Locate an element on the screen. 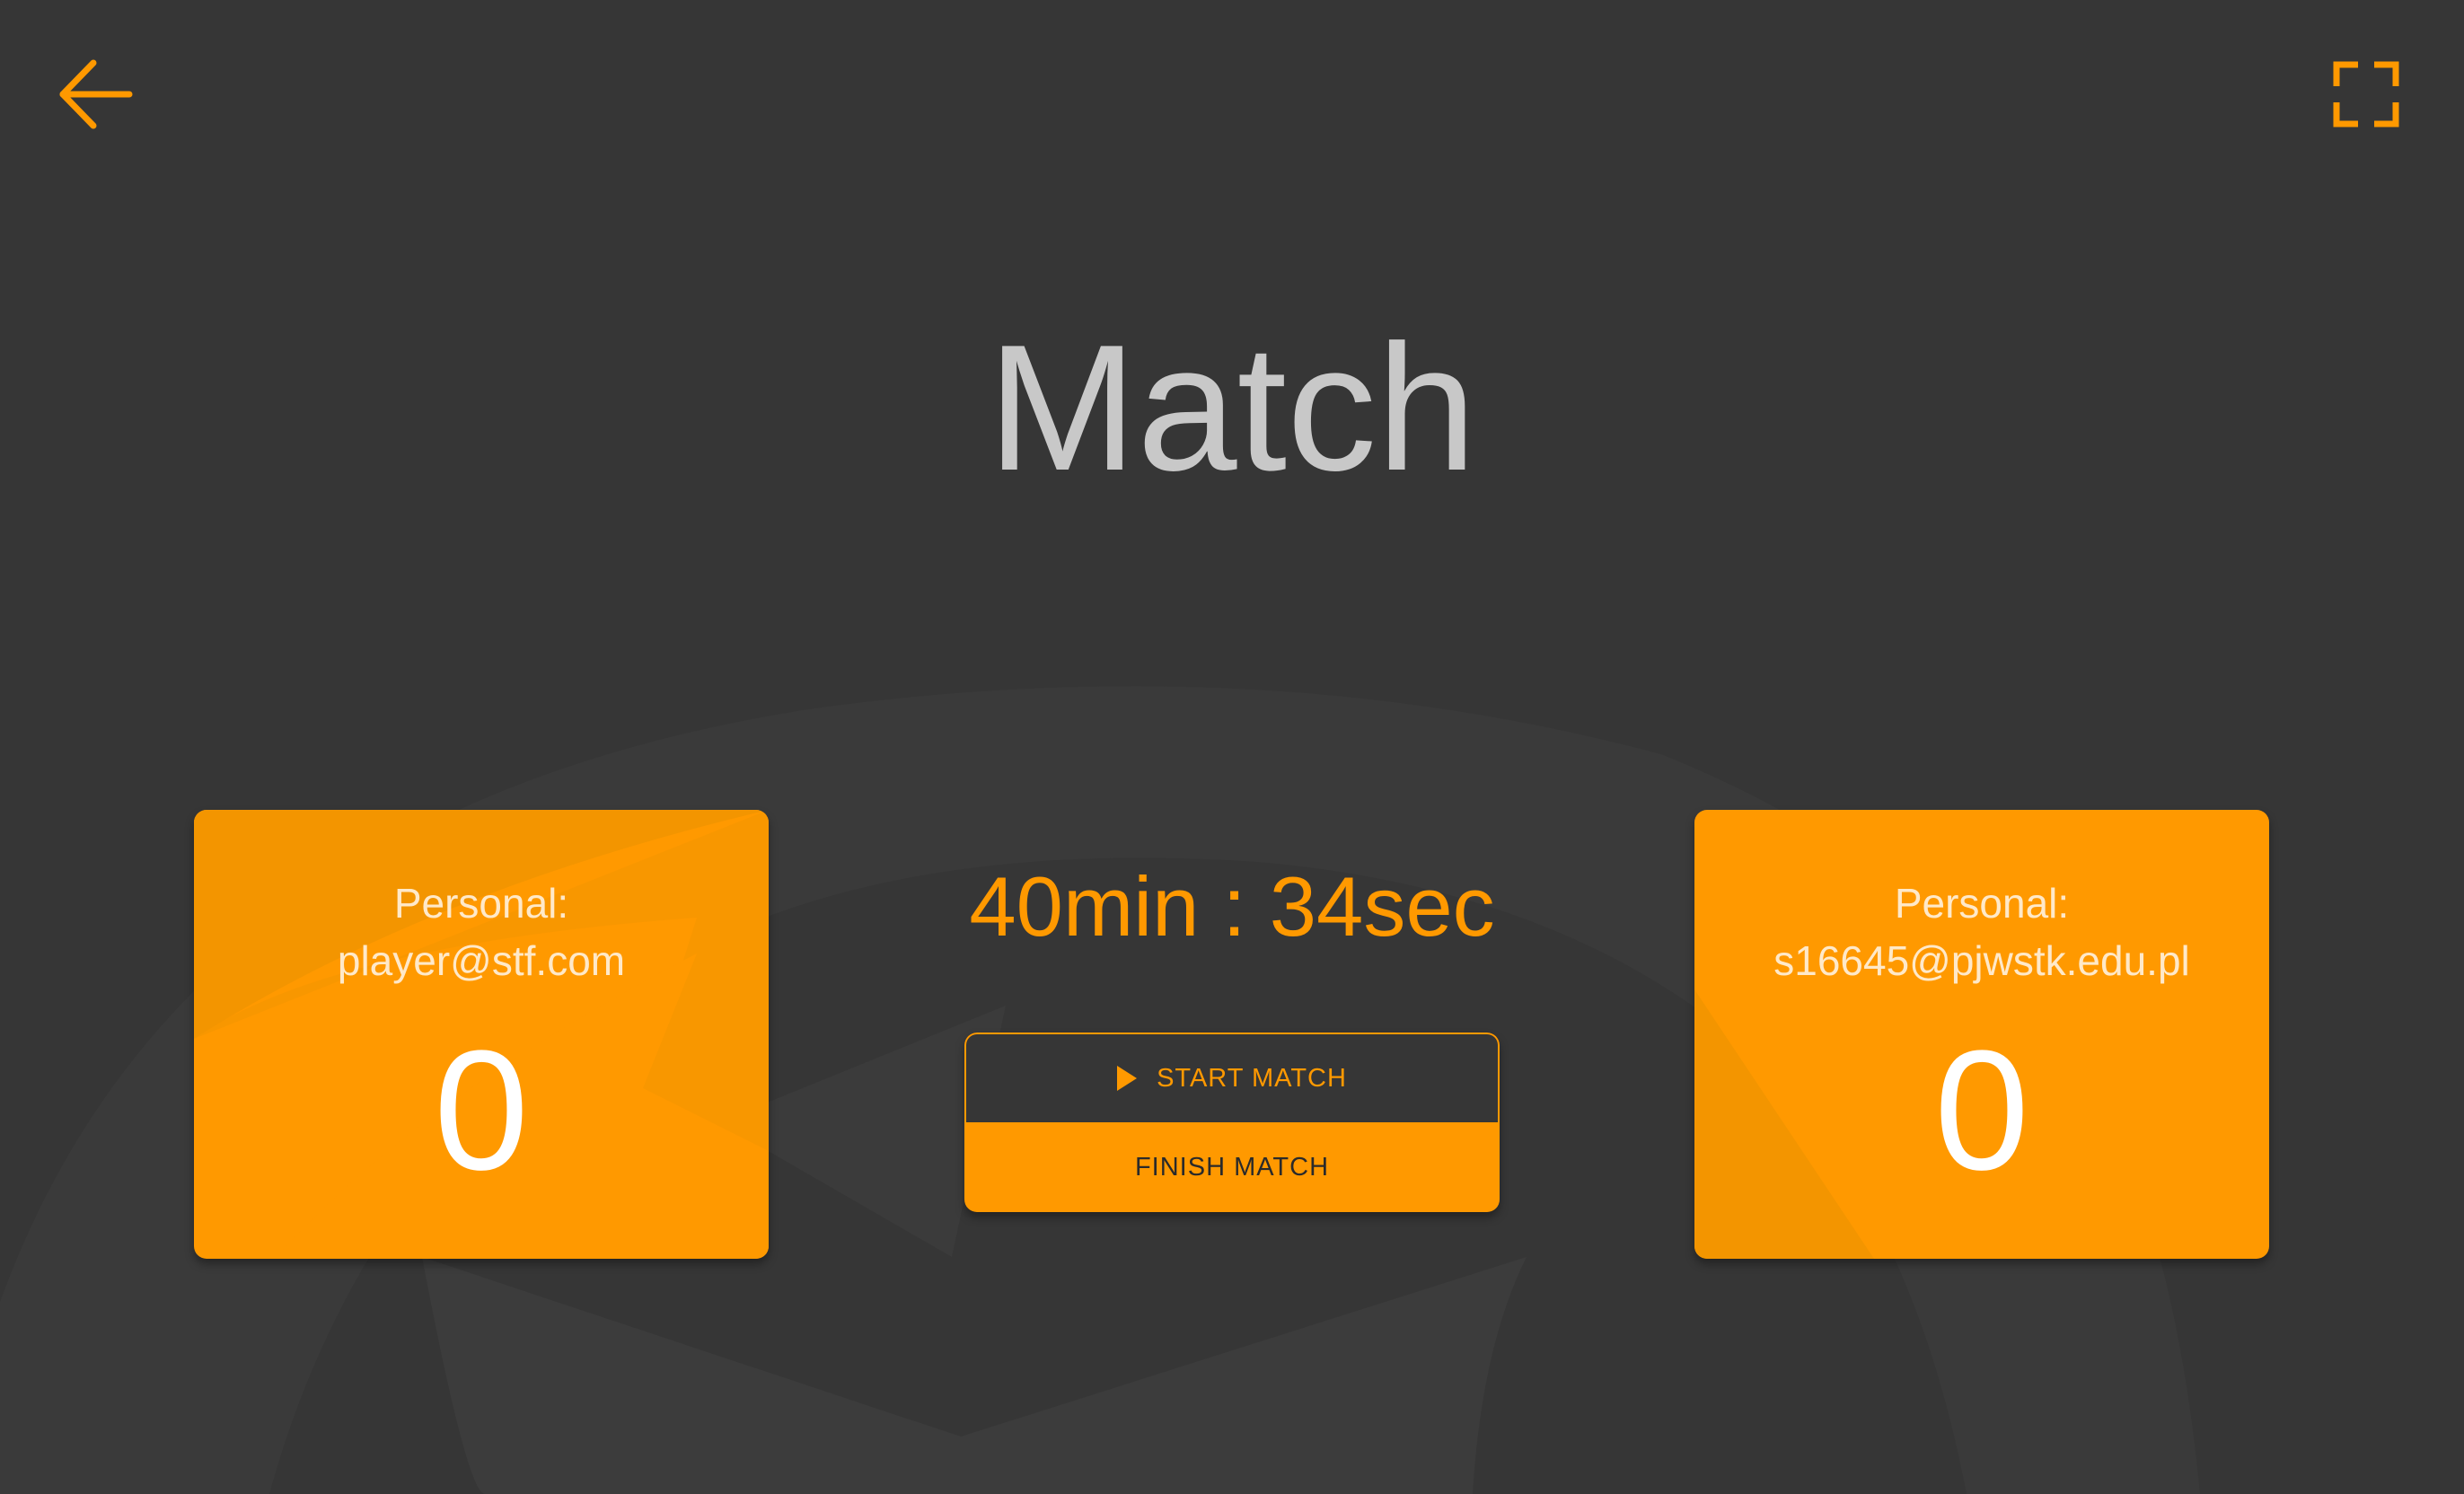 This screenshot has height=1494, width=2464. finish-match-label: FINISH MATCH is located at coordinates (1232, 1167).